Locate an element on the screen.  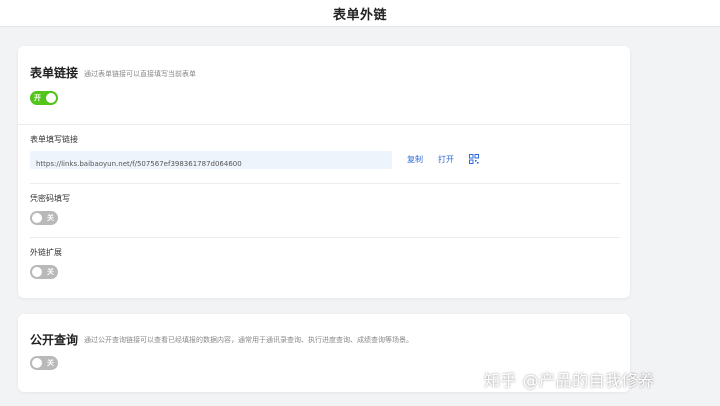
form-link-toggle: 开 is located at coordinates (44, 98).